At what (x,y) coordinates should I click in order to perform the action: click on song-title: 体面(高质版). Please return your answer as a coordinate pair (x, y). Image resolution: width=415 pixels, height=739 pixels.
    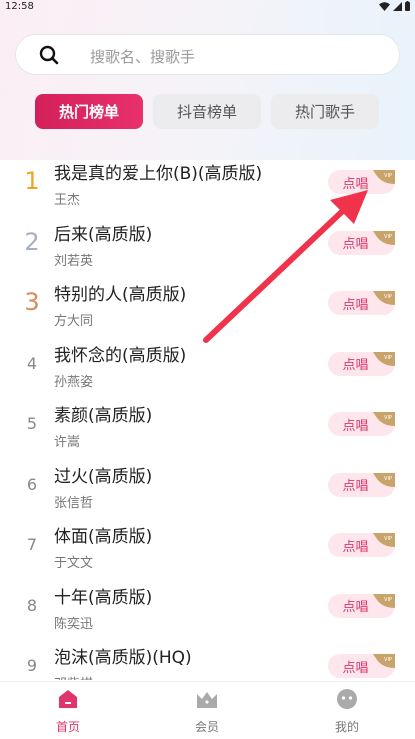
    Looking at the image, I should click on (103, 537).